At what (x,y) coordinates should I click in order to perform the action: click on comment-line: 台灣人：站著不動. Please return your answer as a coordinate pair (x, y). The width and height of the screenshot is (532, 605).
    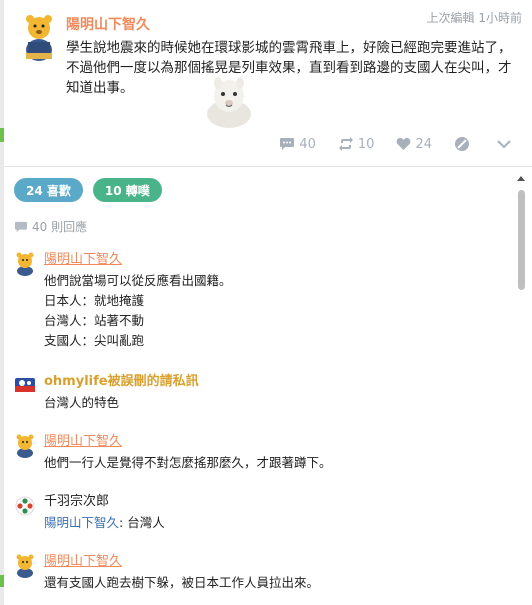
    Looking at the image, I should click on (94, 320).